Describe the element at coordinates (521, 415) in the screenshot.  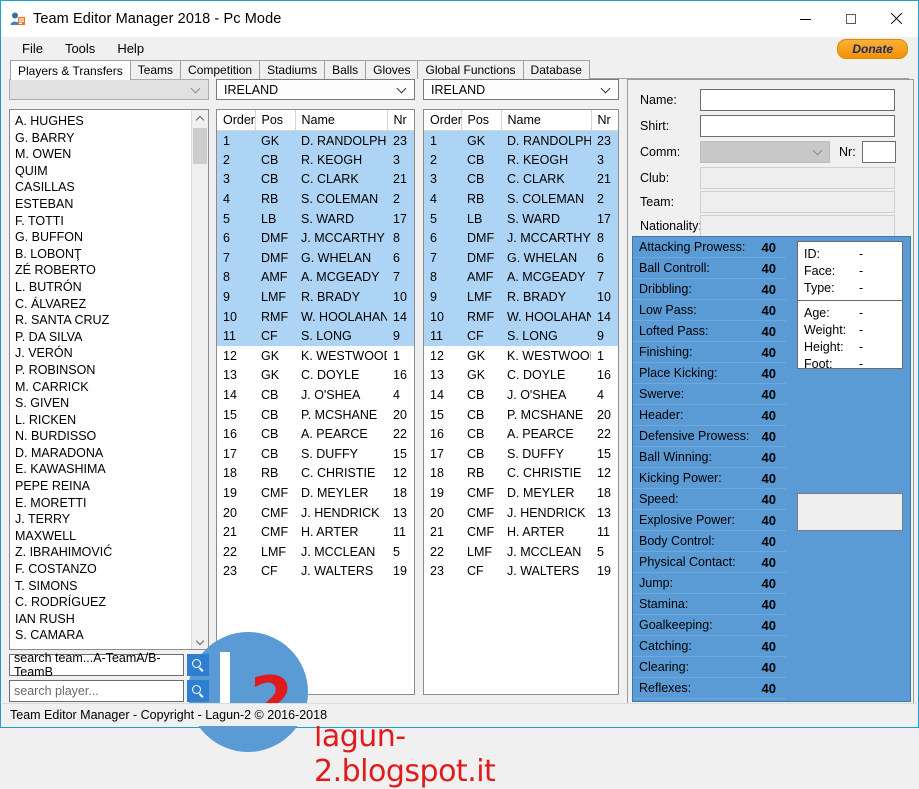
I see `table-row: 15 CB P. MCSHANE 20` at that location.